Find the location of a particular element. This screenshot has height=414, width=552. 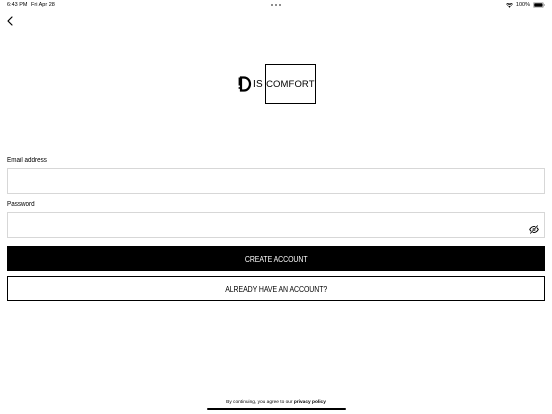

logo-d-shape is located at coordinates (245, 84).